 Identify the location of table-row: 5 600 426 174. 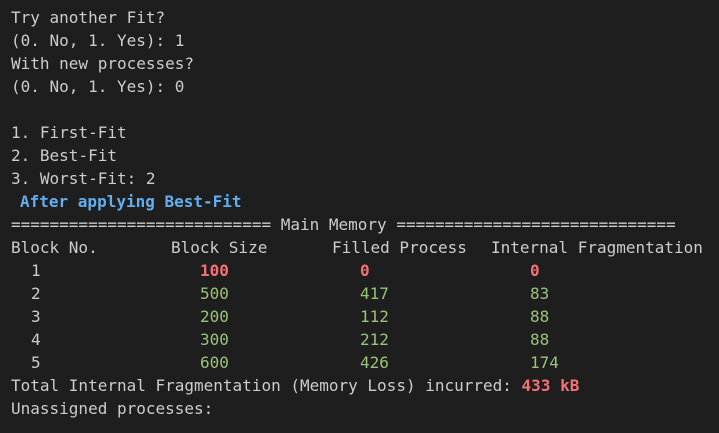
(365, 362).